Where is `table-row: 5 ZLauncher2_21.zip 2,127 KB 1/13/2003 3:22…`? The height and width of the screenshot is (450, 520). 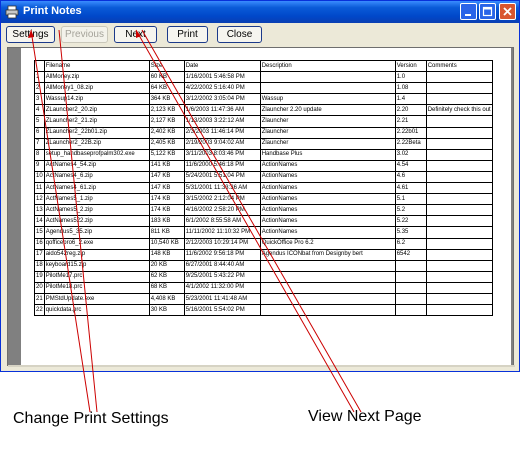
table-row: 5 ZLauncher2_21.zip 2,127 KB 1/13/2003 3:22… is located at coordinates (263, 121).